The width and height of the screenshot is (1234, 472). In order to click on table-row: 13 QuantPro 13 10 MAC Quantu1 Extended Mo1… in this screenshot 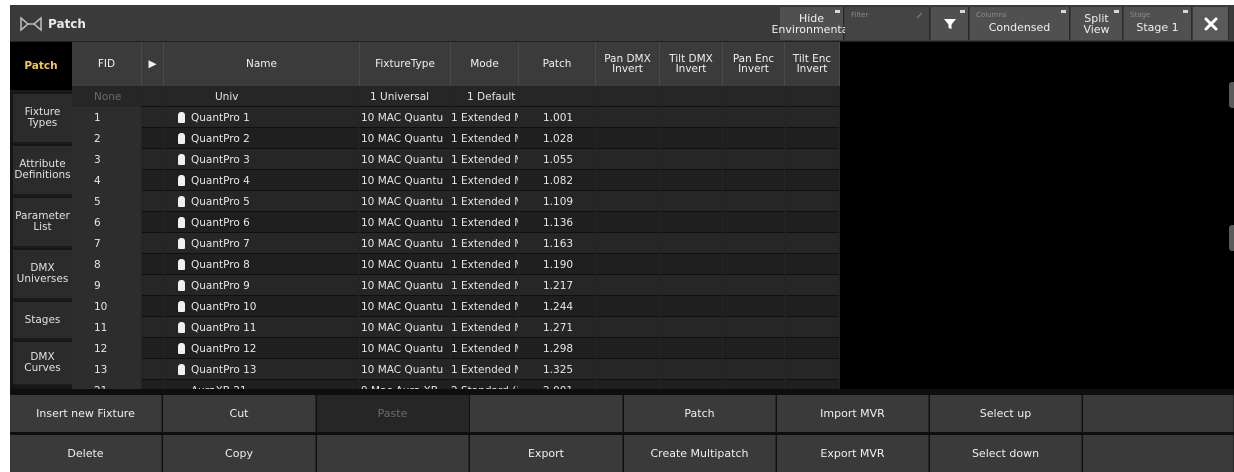, I will do `click(456, 369)`.